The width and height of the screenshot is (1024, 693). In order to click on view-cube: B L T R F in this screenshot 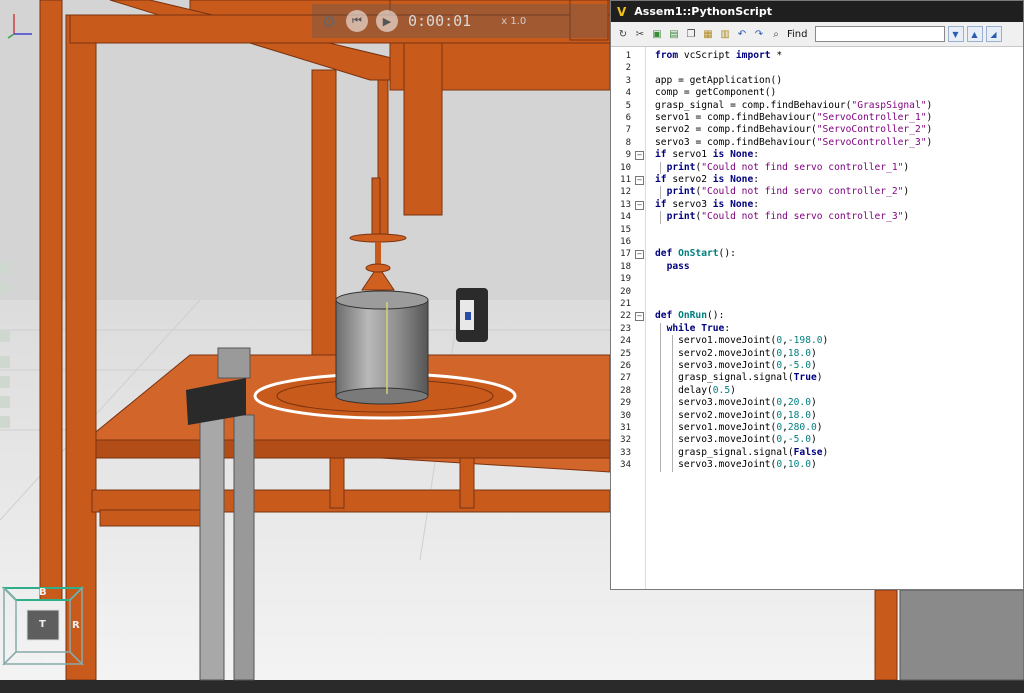, I will do `click(43, 625)`.